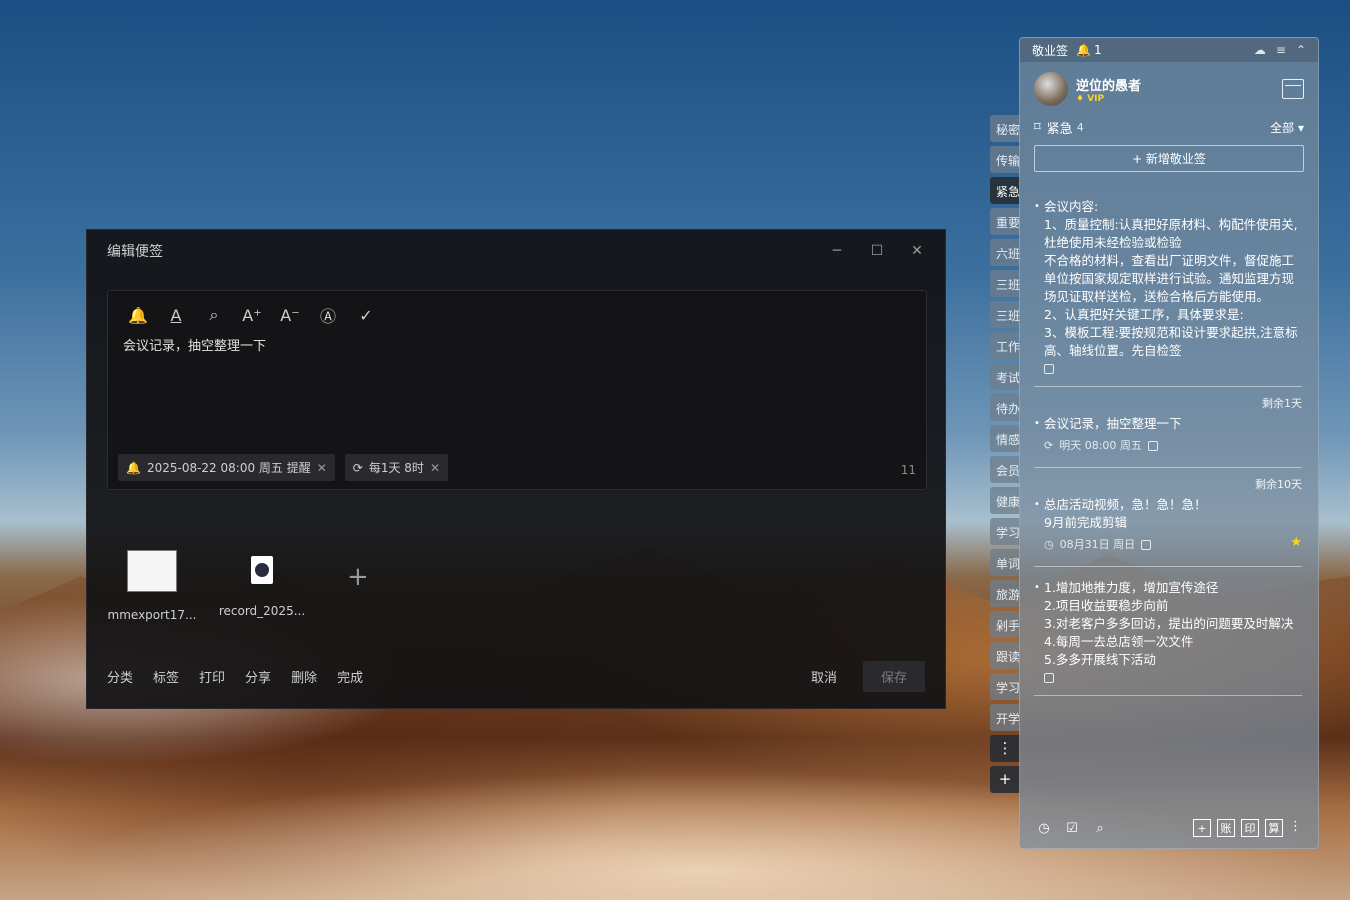 Image resolution: width=1350 pixels, height=900 pixels. Describe the element at coordinates (1278, 484) in the screenshot. I see `remaining-days: 剩余10天` at that location.